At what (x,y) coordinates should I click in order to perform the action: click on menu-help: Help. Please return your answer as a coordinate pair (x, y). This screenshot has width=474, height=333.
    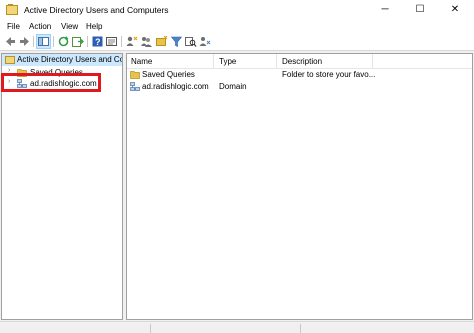
    Looking at the image, I should click on (94, 26).